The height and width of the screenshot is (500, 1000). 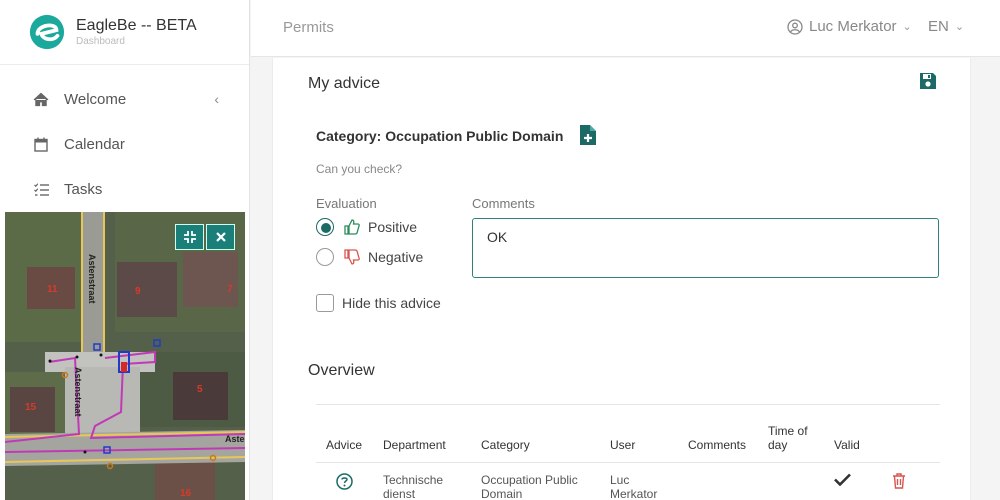 What do you see at coordinates (124, 189) in the screenshot?
I see `sidebar-item-tasks: Tasks` at bounding box center [124, 189].